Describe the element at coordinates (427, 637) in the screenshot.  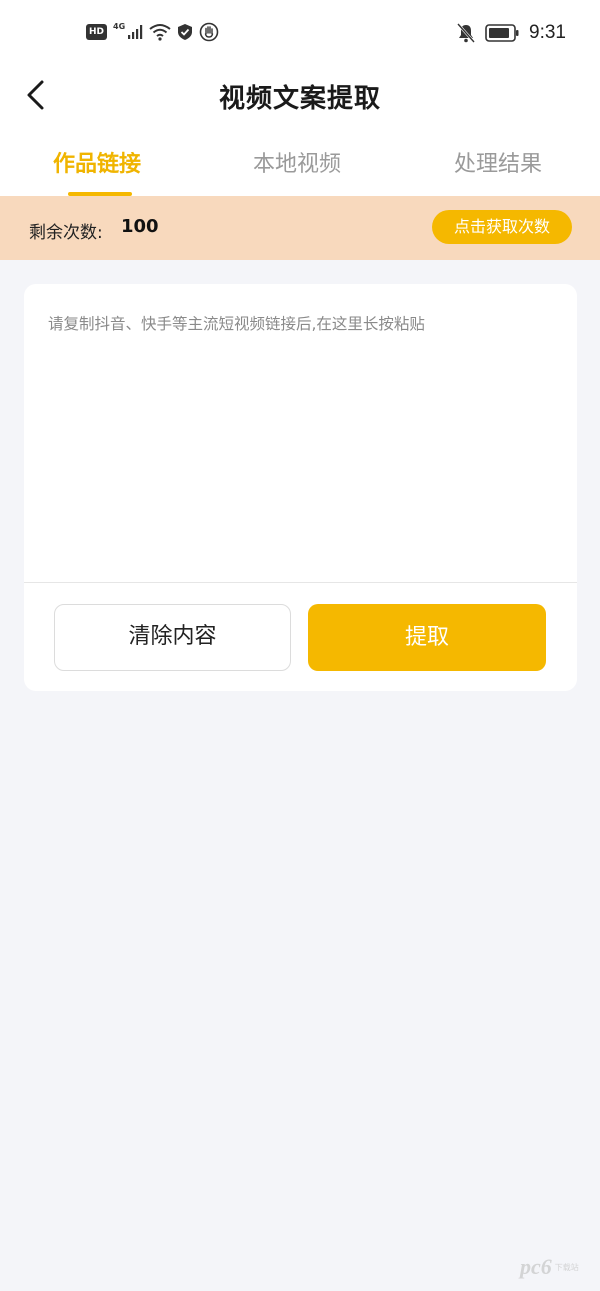
I see `extract-button: 提取` at that location.